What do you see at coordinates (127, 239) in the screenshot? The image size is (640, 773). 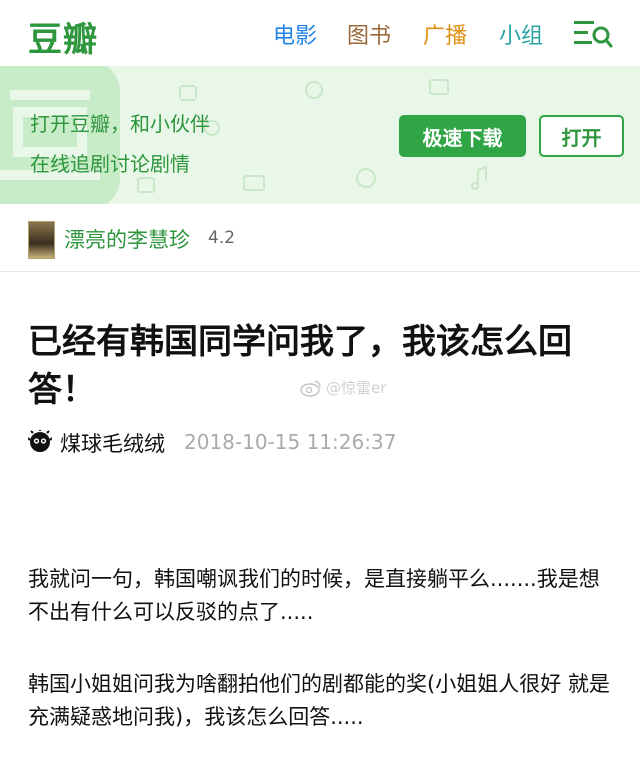 I see `show-title: 漂亮的李慧珍` at bounding box center [127, 239].